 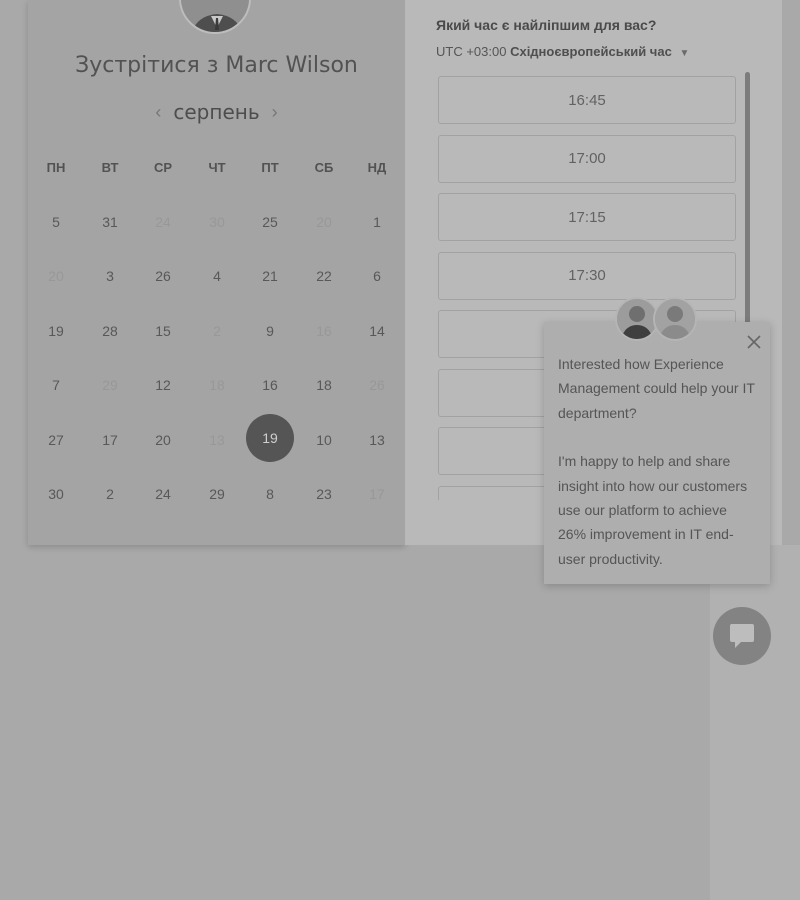 I want to click on day-cell: 3, so click(x=110, y=276).